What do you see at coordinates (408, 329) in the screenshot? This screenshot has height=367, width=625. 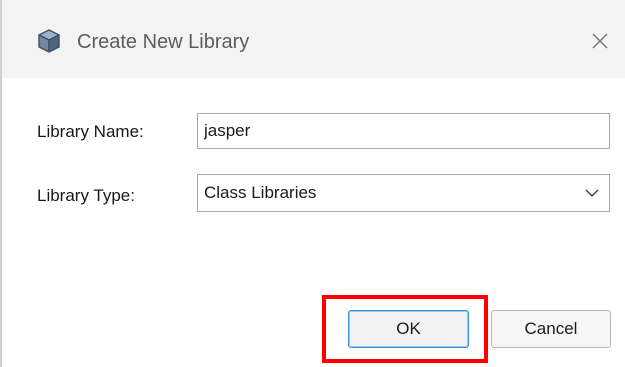 I see `ok-button: OK` at bounding box center [408, 329].